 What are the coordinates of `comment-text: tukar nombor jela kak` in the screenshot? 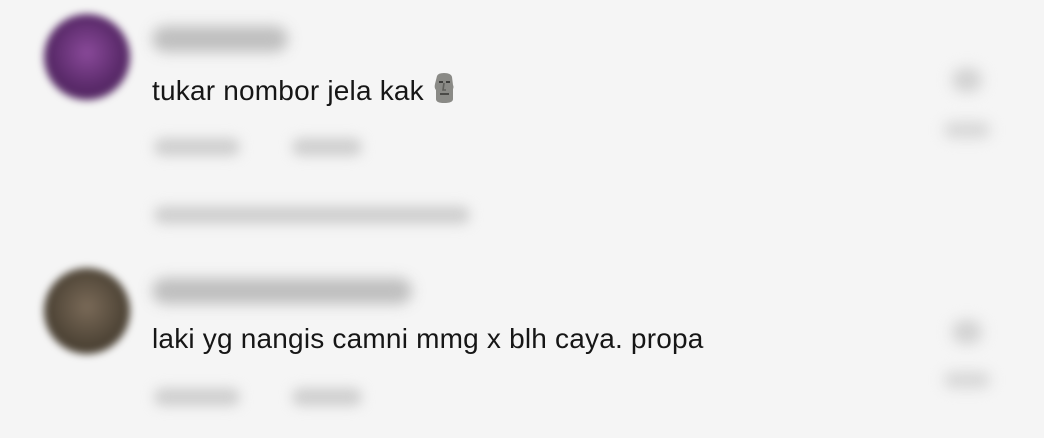 It's located at (304, 89).